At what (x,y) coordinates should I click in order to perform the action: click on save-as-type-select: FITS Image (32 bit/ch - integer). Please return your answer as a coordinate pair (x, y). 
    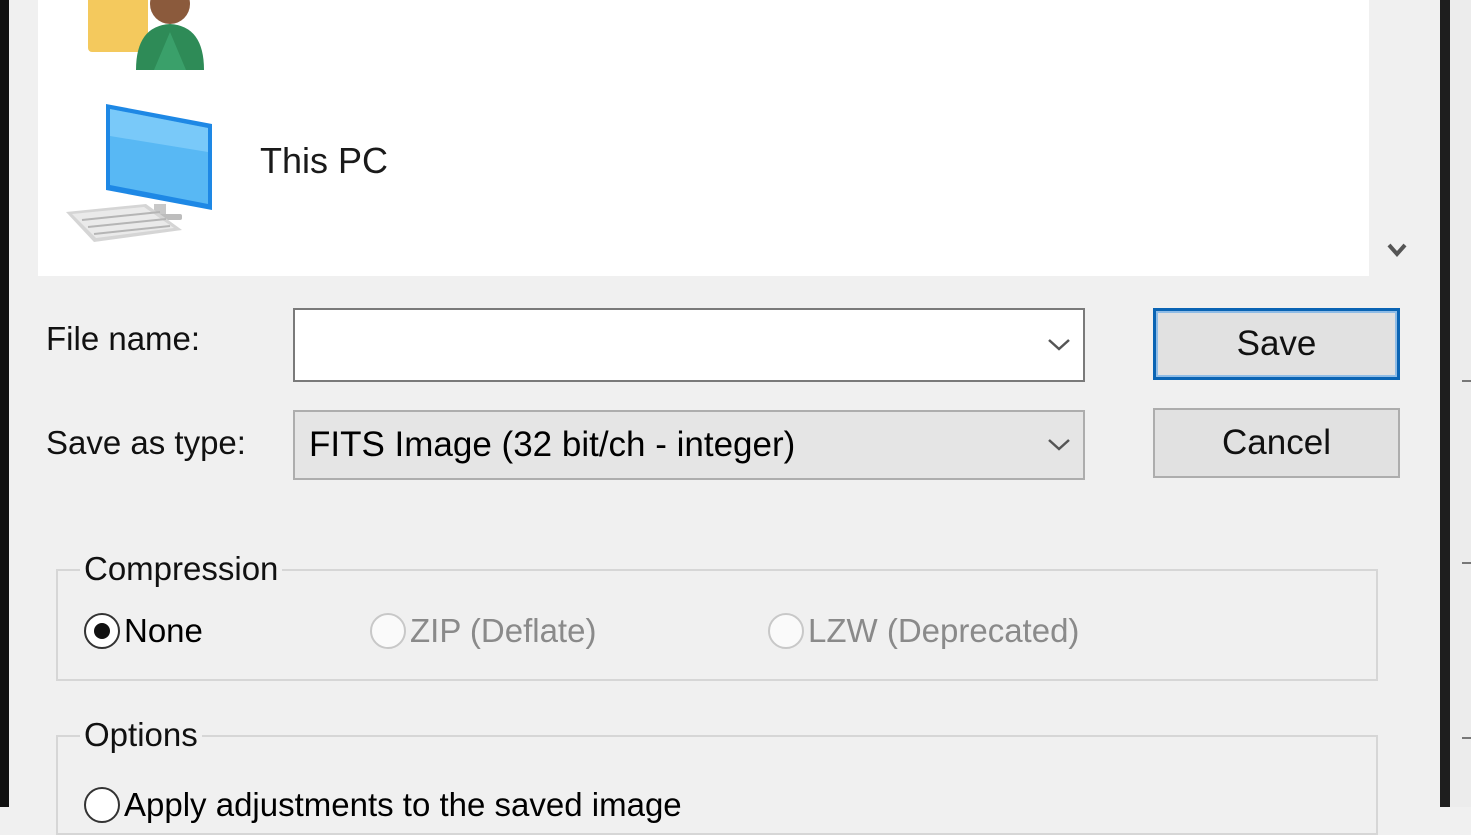
    Looking at the image, I should click on (689, 445).